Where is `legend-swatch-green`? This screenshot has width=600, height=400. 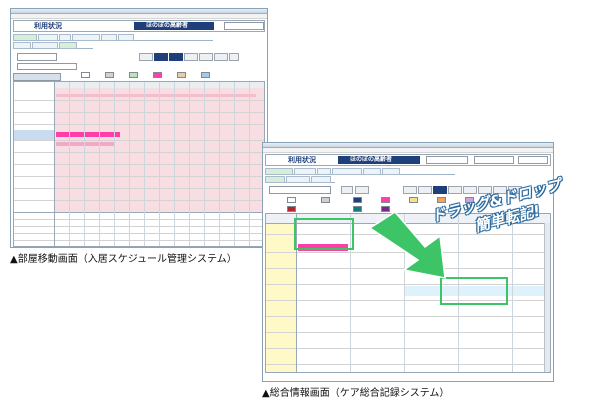
legend-swatch-green is located at coordinates (133, 75).